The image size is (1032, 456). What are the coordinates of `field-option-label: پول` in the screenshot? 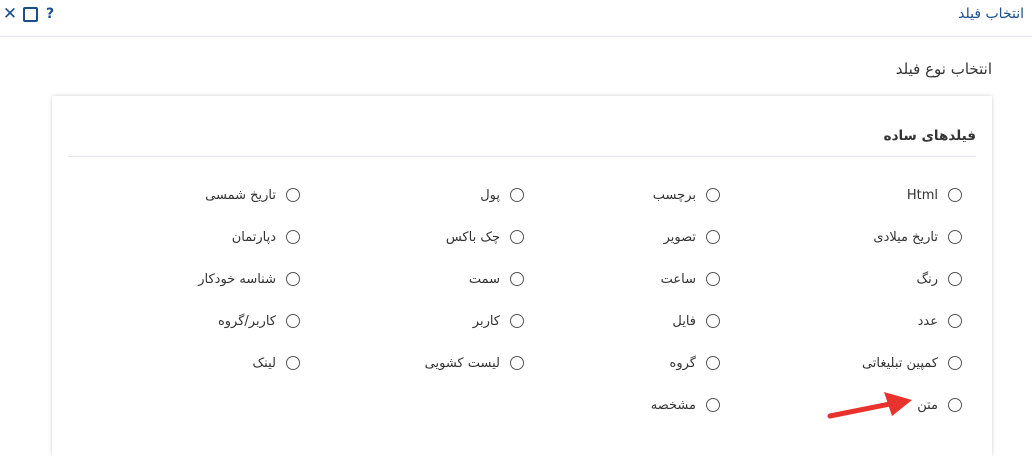 It's located at (490, 195).